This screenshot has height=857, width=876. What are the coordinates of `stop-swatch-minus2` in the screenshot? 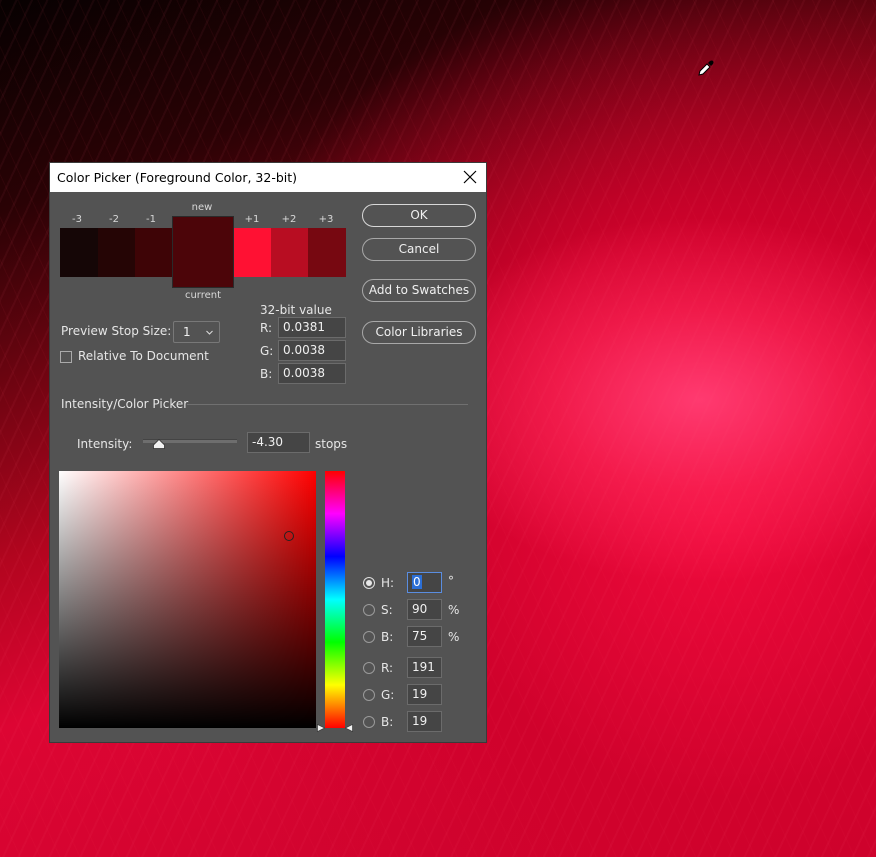 It's located at (116, 252).